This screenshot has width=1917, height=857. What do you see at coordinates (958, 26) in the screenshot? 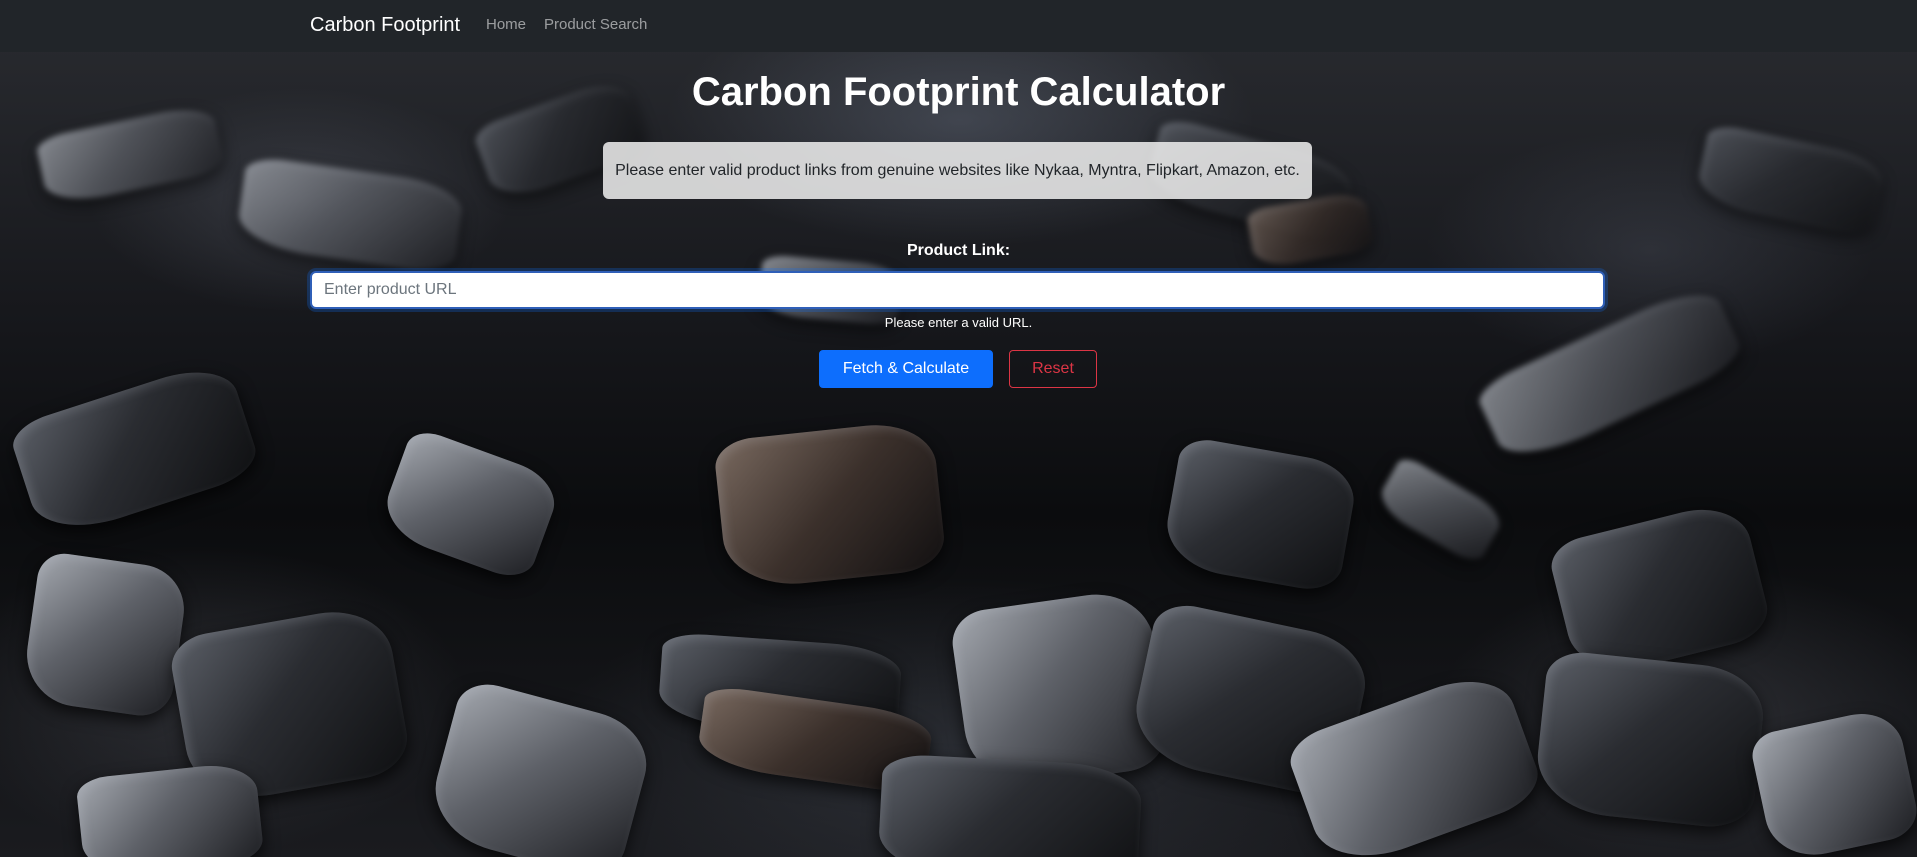
I see `top-navbar: Carbon Footprint Home Product Search` at bounding box center [958, 26].